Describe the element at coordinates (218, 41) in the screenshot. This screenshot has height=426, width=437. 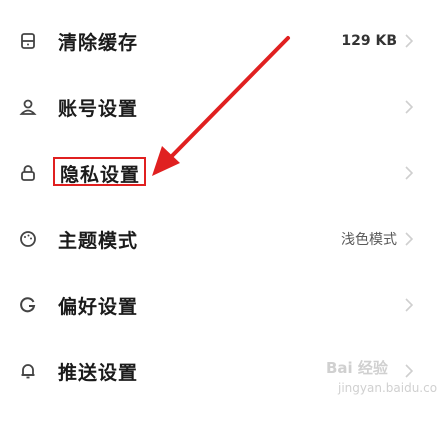
I see `settings-item-clear-cache: 清除缓存 129 KB` at that location.